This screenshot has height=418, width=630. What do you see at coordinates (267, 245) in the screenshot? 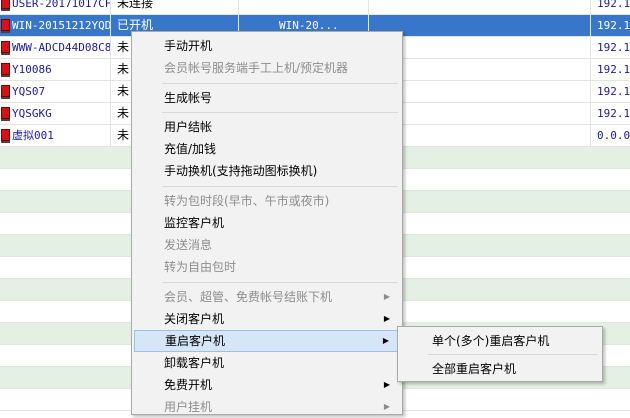
I see `menu-item-send-message: 发送消息` at bounding box center [267, 245].